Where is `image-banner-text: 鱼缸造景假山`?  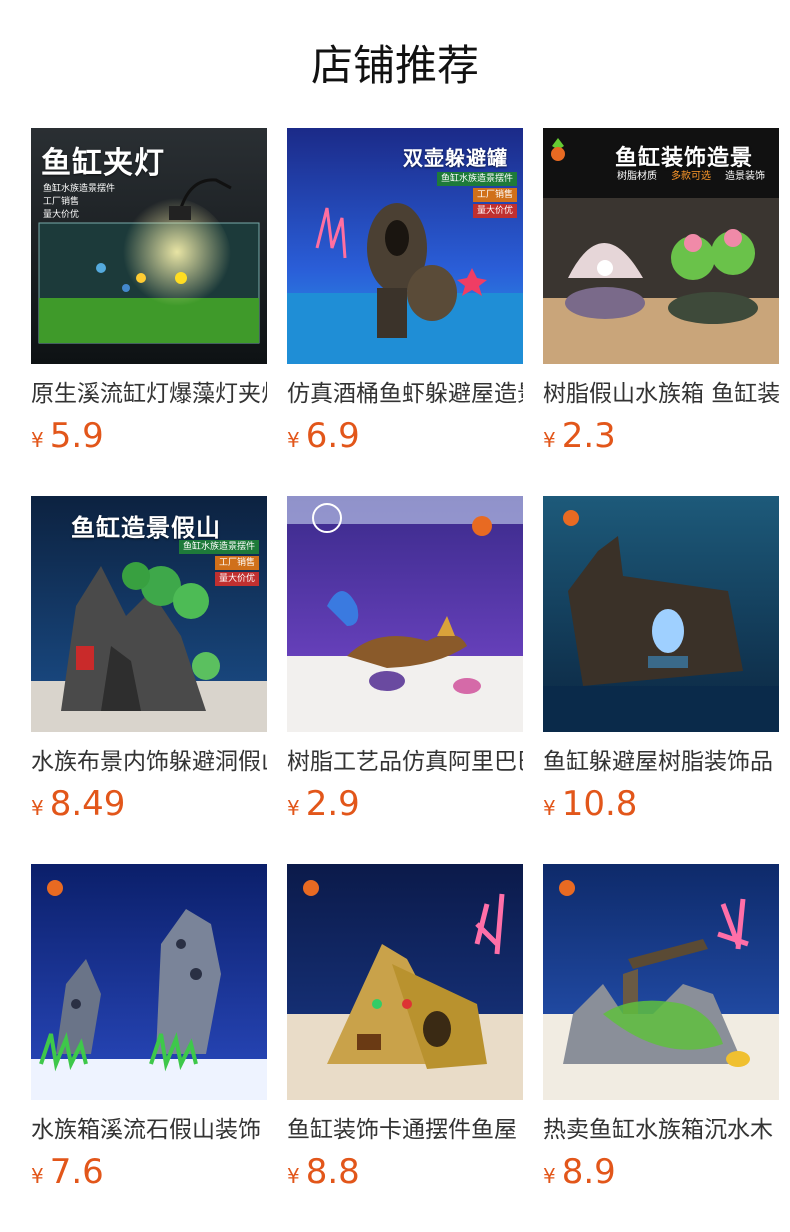
image-banner-text: 鱼缸造景假山 is located at coordinates (146, 528).